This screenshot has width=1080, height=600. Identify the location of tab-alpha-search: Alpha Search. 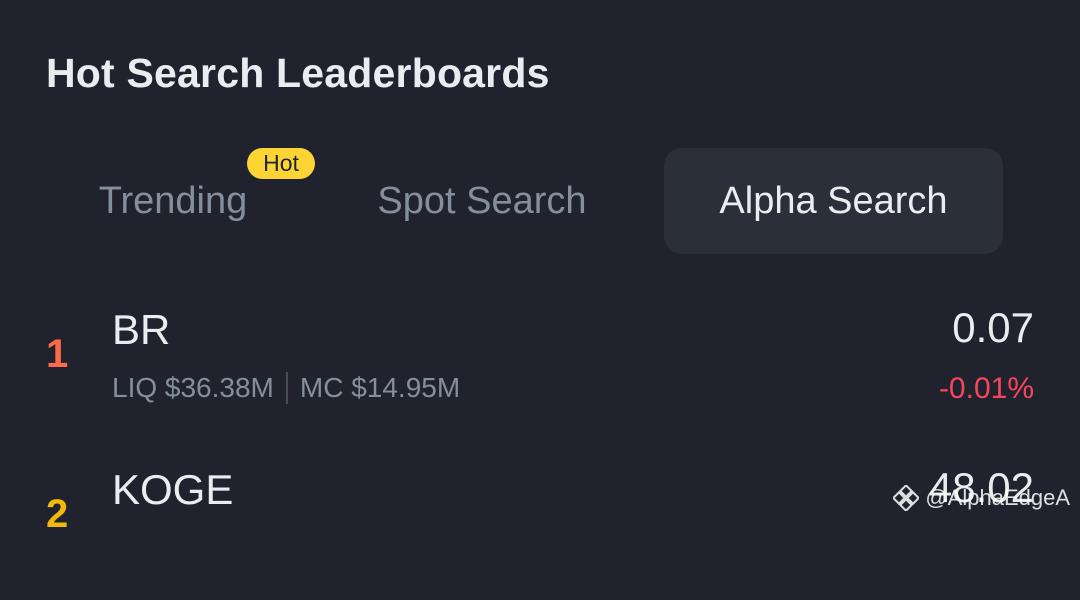
(833, 201).